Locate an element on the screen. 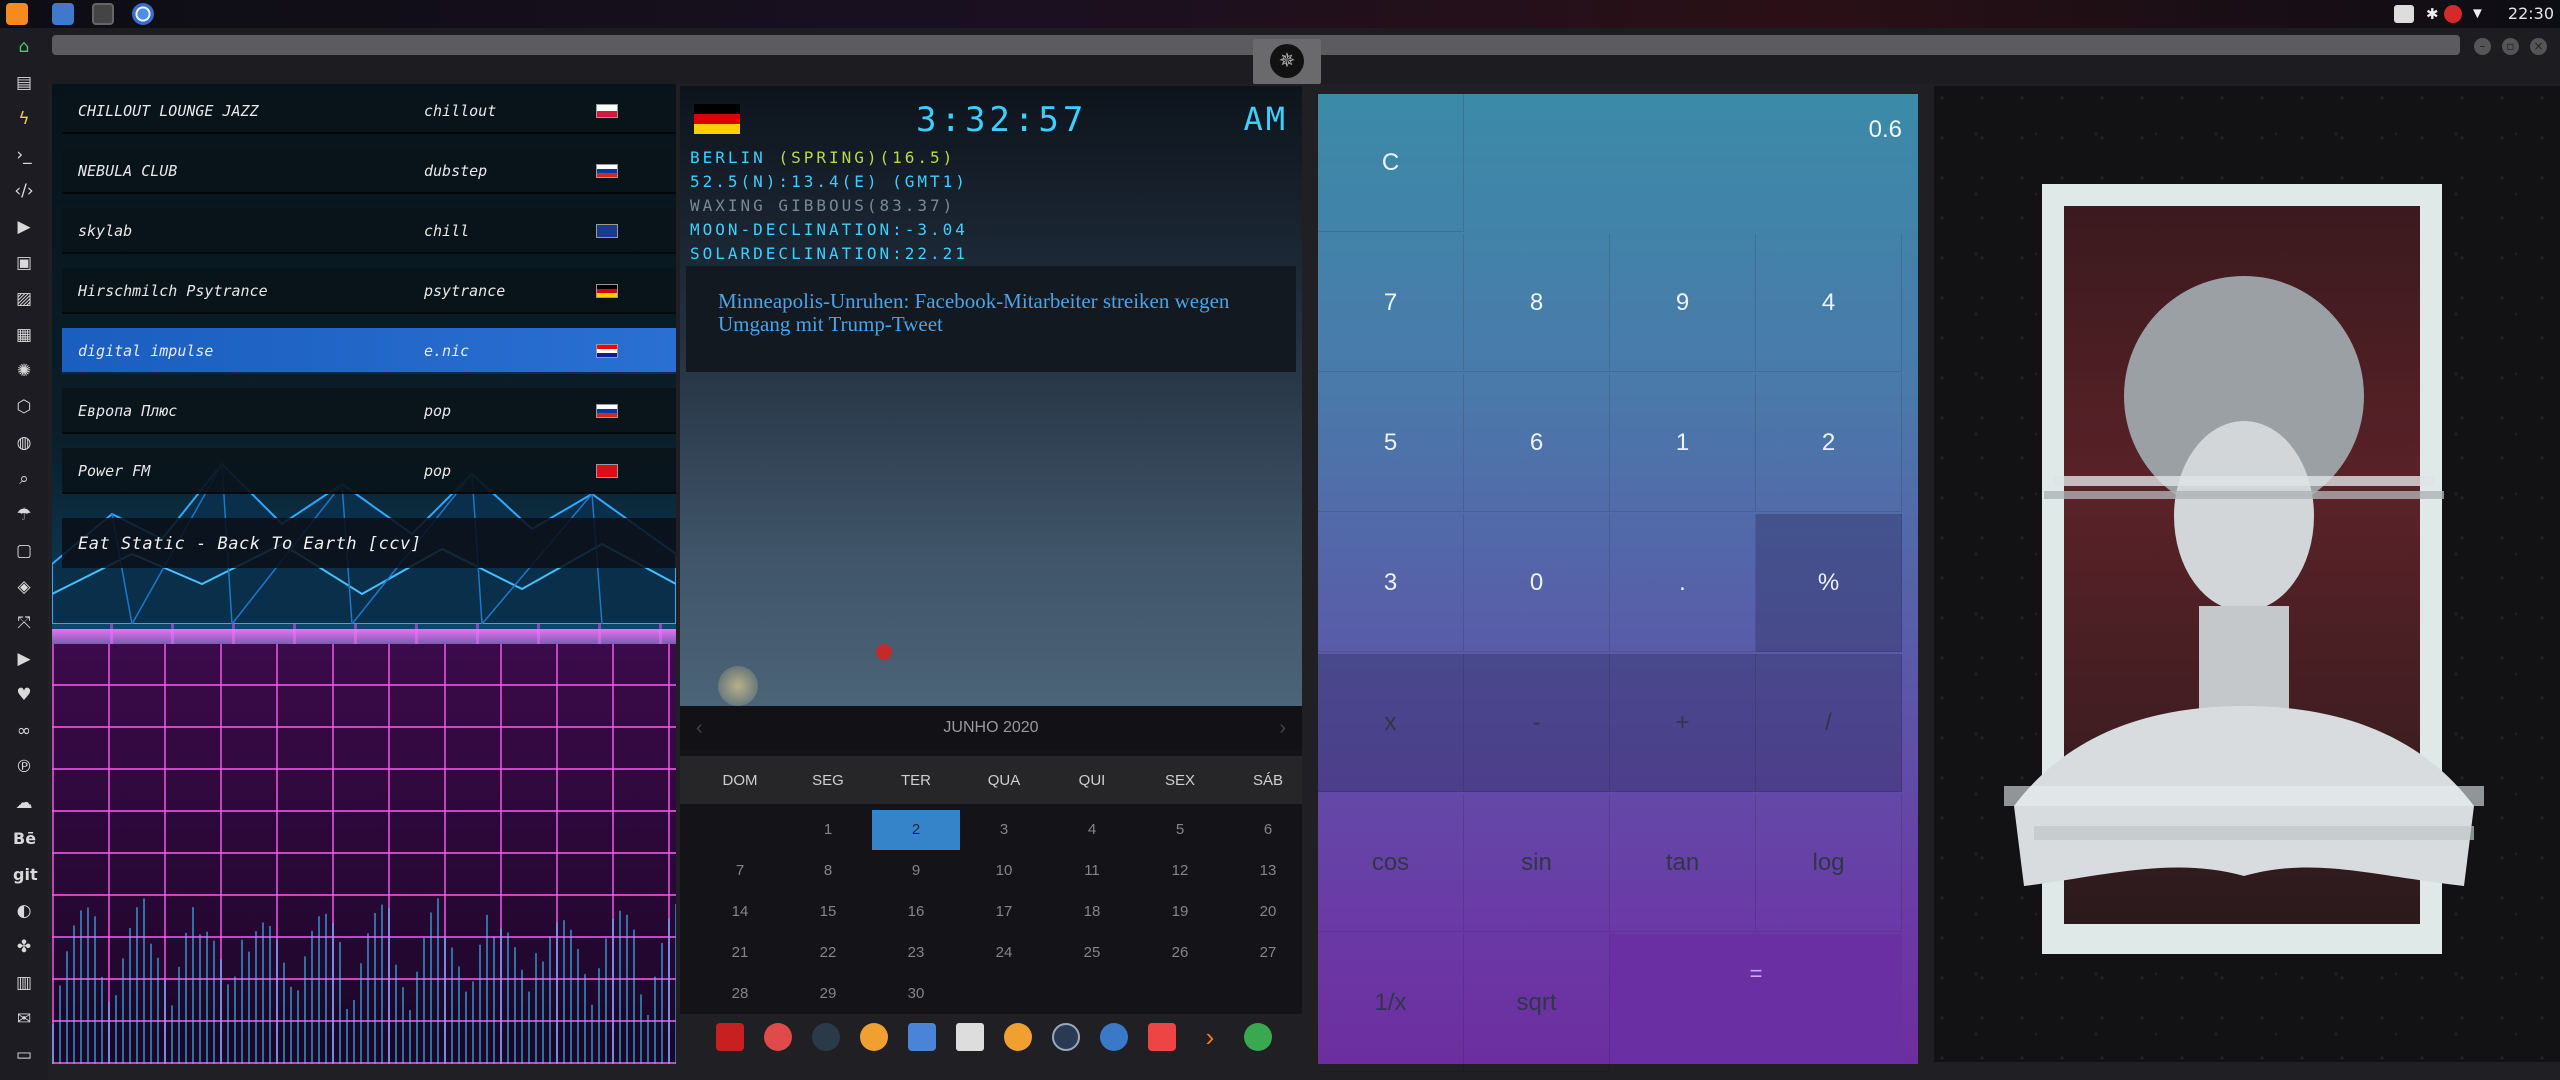 Image resolution: width=2560 pixels, height=1080 pixels. search-circle-icon is located at coordinates (1018, 1037).